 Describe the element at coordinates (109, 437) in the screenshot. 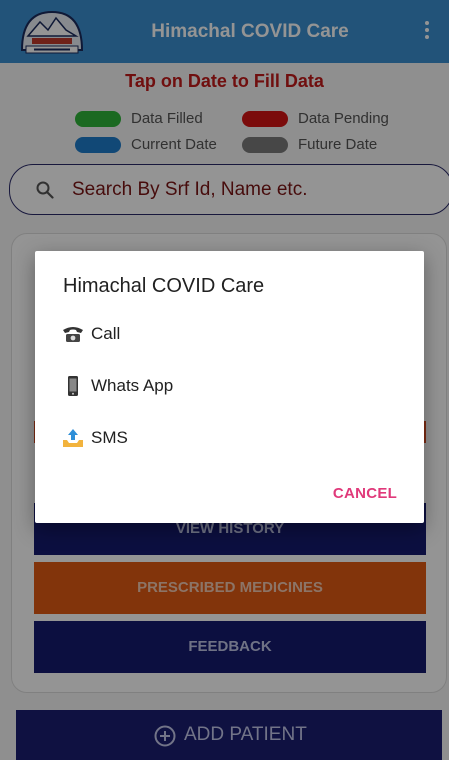

I see `dialog-item-label: SMS` at that location.